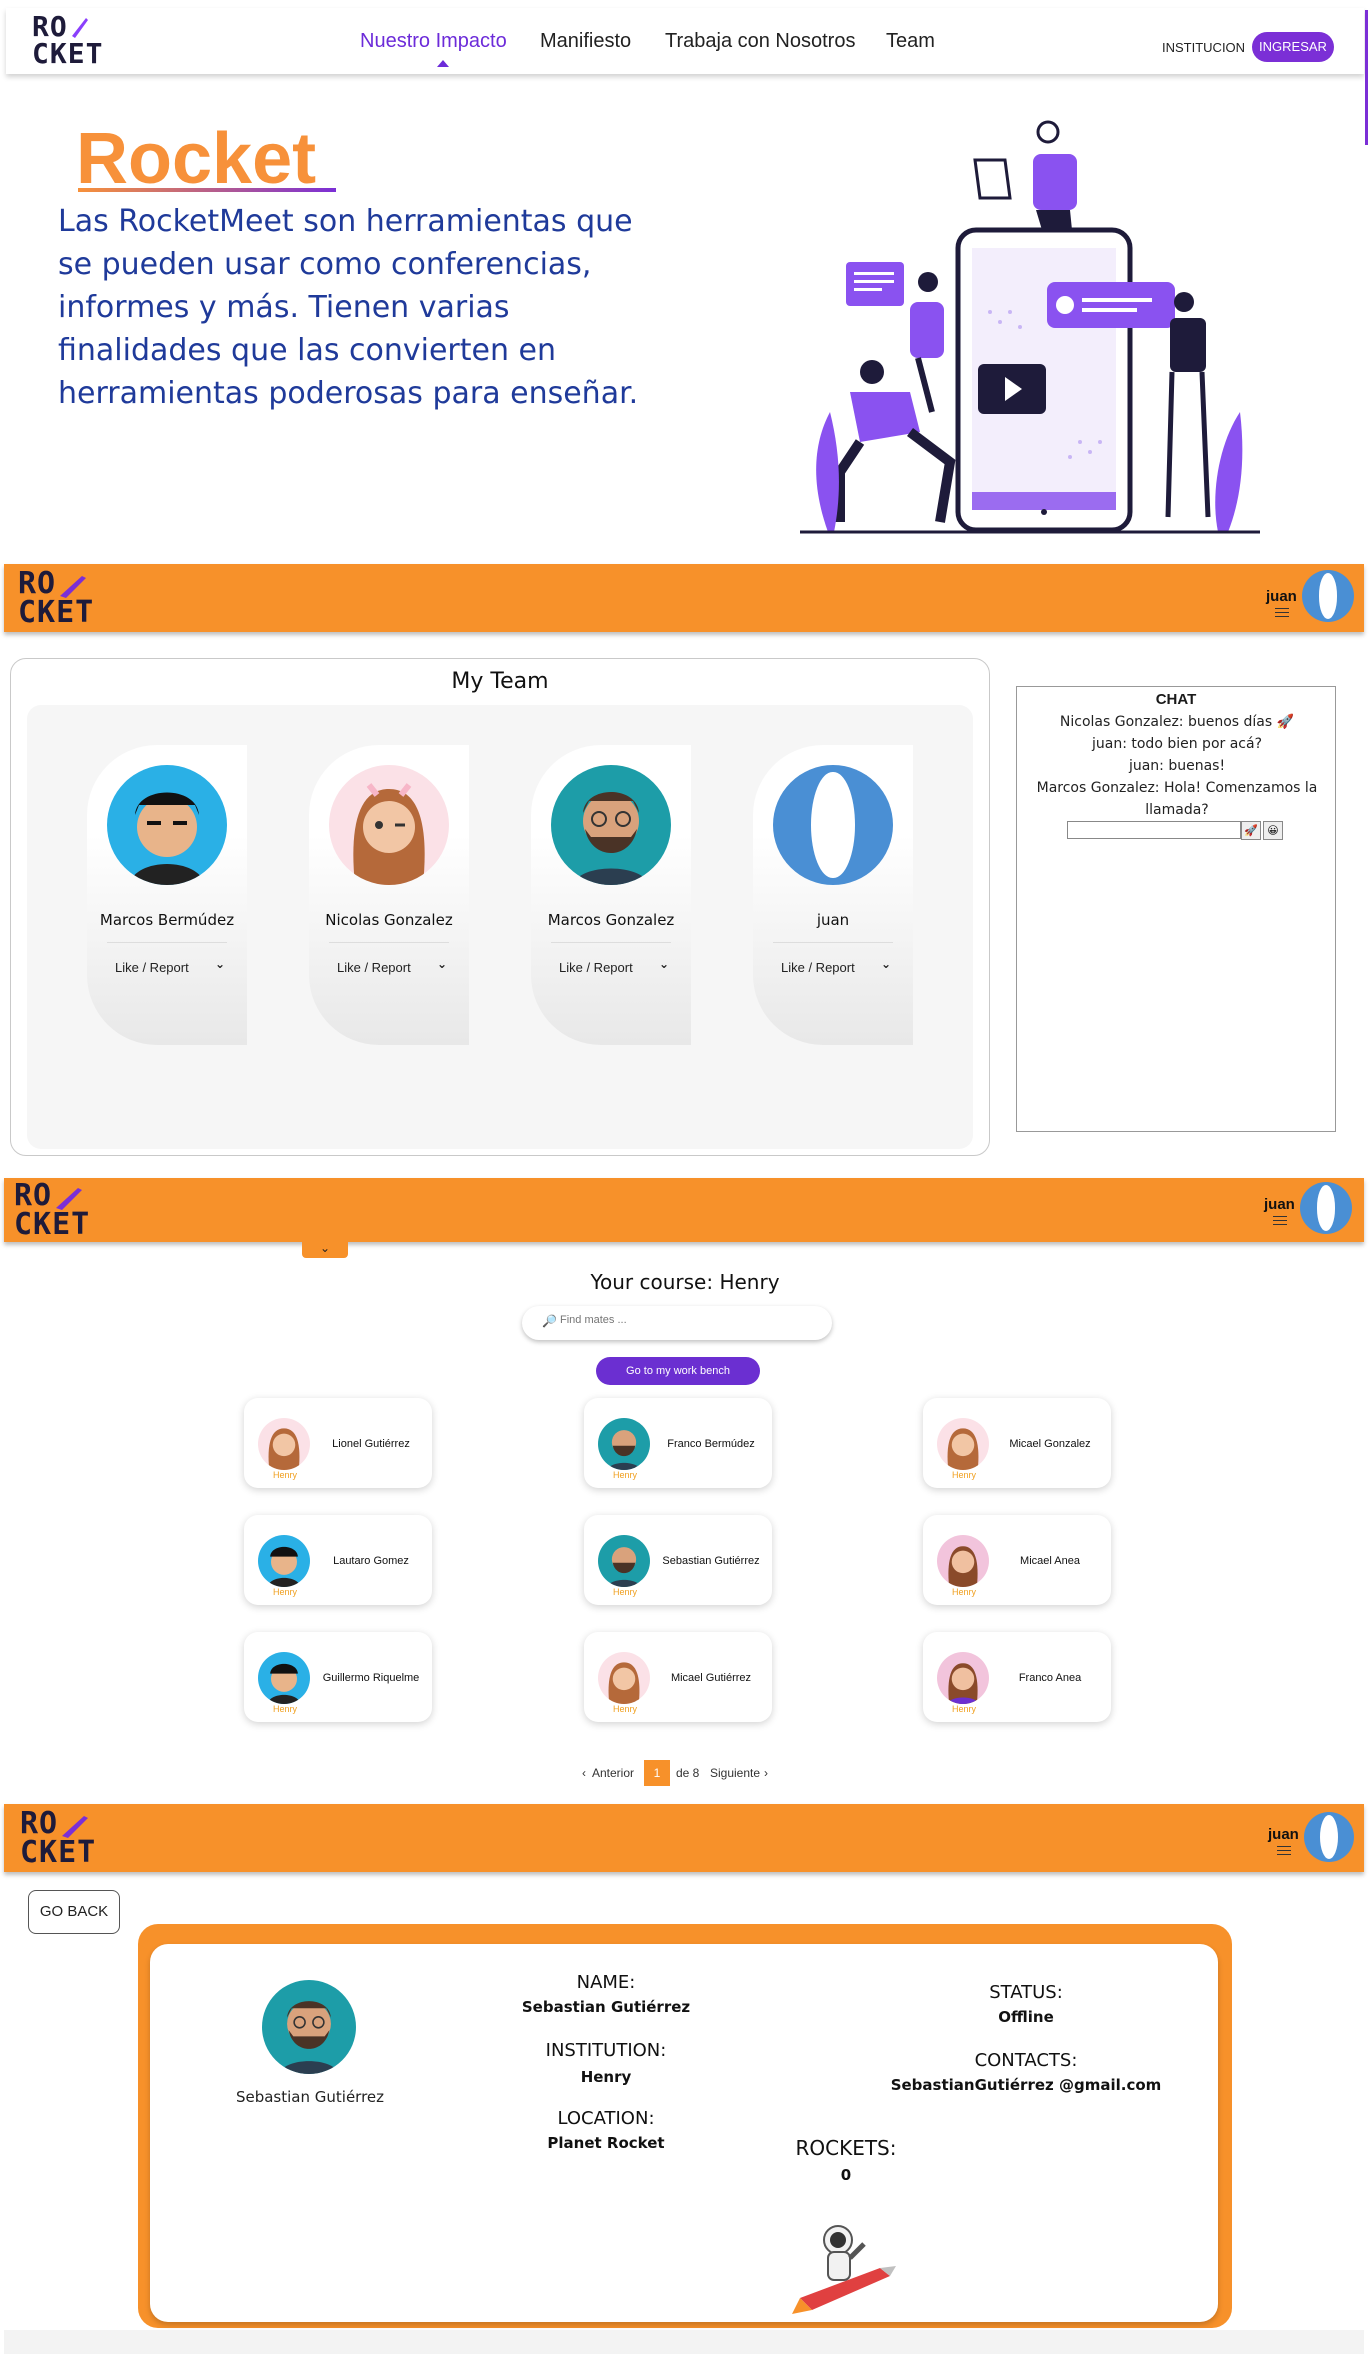 This screenshot has width=1370, height=2354. I want to click on mate-card: Franco Bermúdez Henry, so click(678, 1443).